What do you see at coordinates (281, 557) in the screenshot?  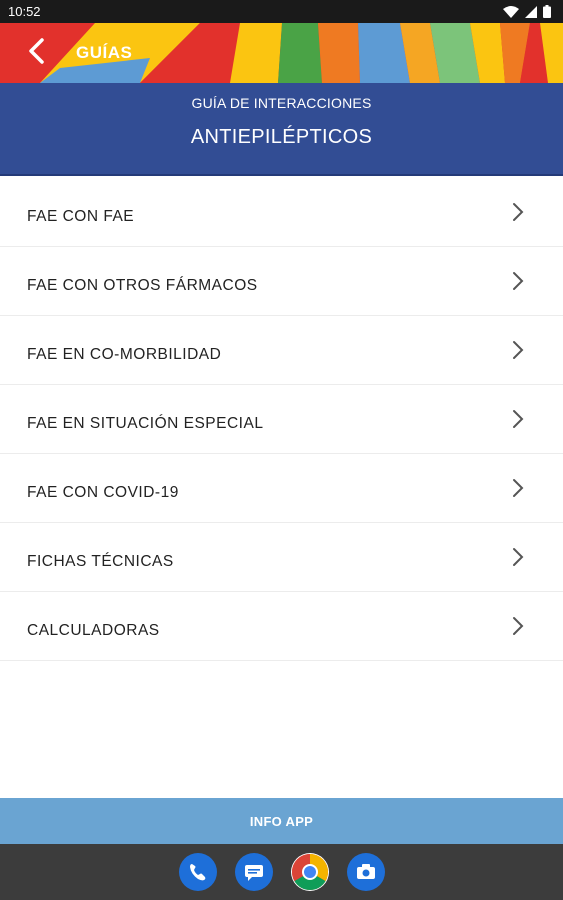 I see `menu-item-fichas-tecnicas: FICHAS TÉCNICAS` at bounding box center [281, 557].